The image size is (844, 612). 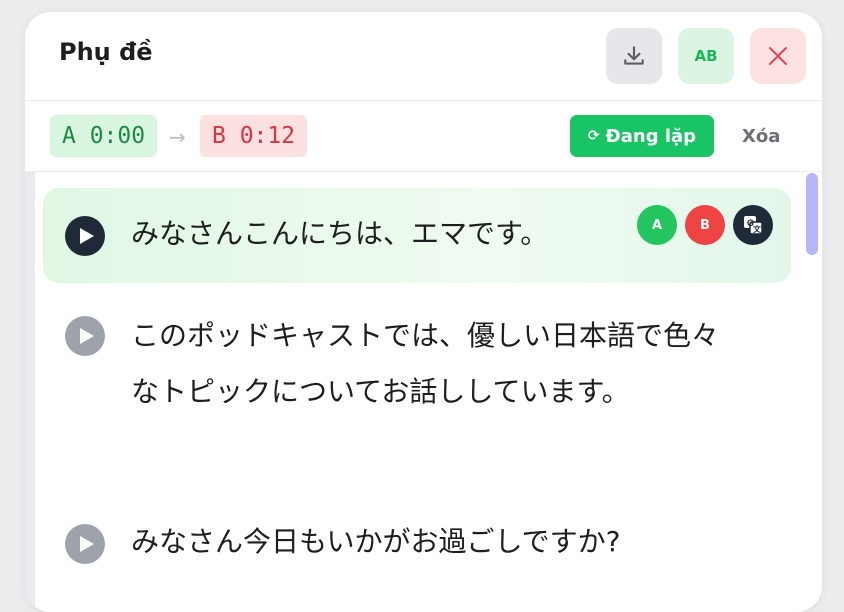 I want to click on close-icon, so click(x=778, y=56).